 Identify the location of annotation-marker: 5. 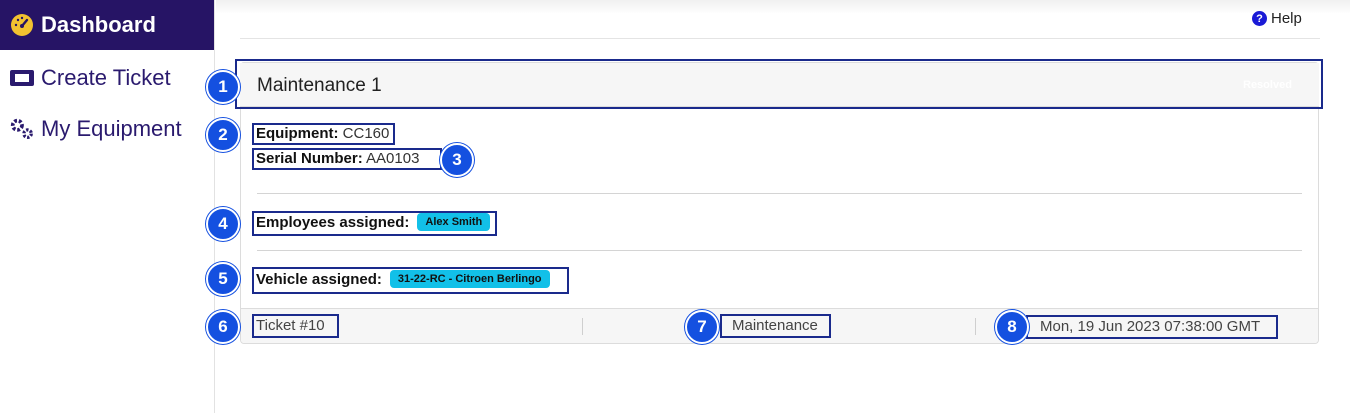
(223, 279).